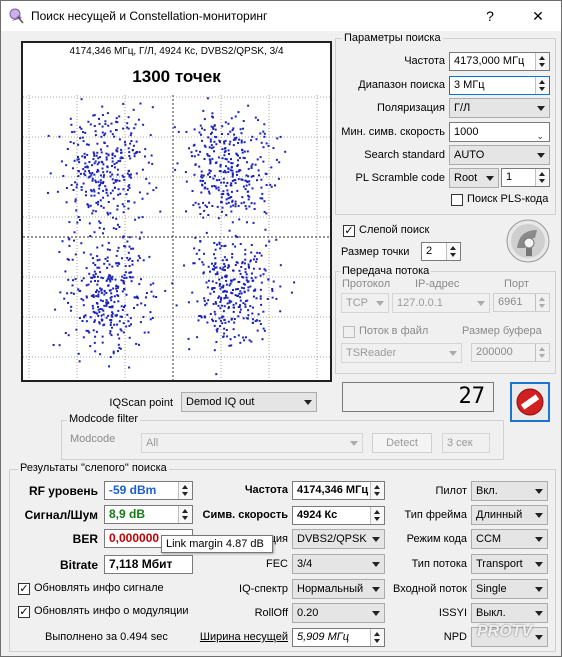 This screenshot has height=657, width=562. What do you see at coordinates (457, 200) in the screenshot?
I see `pls-search-checkbox` at bounding box center [457, 200].